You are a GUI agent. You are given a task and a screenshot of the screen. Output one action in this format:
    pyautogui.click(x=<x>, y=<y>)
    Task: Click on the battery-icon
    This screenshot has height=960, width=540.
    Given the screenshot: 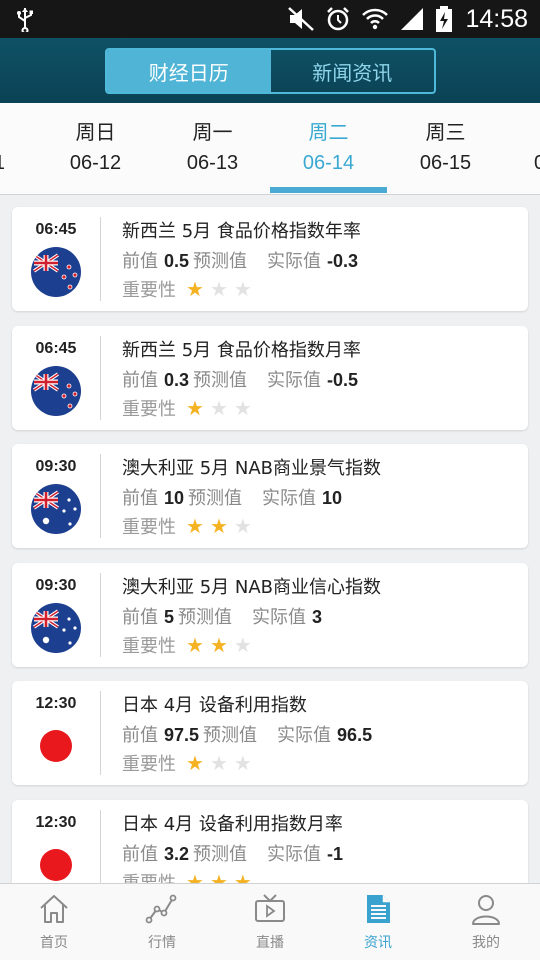 What is the action you would take?
    pyautogui.click(x=444, y=19)
    